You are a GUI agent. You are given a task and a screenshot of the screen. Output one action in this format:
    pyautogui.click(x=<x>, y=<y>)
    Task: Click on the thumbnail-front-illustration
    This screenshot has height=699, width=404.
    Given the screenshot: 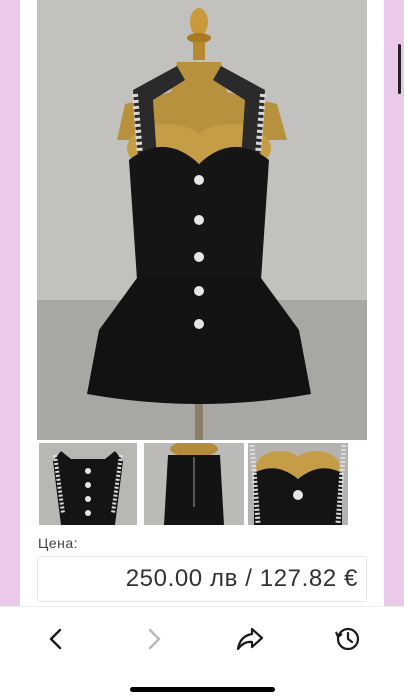 What is the action you would take?
    pyautogui.click(x=88, y=484)
    